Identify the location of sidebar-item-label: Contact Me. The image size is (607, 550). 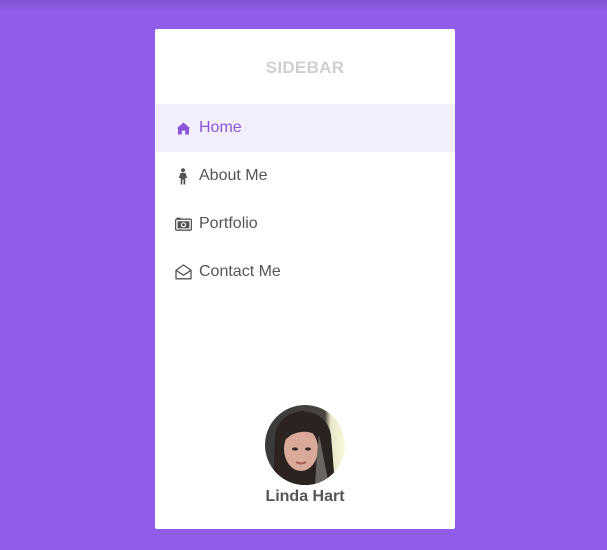
(240, 271).